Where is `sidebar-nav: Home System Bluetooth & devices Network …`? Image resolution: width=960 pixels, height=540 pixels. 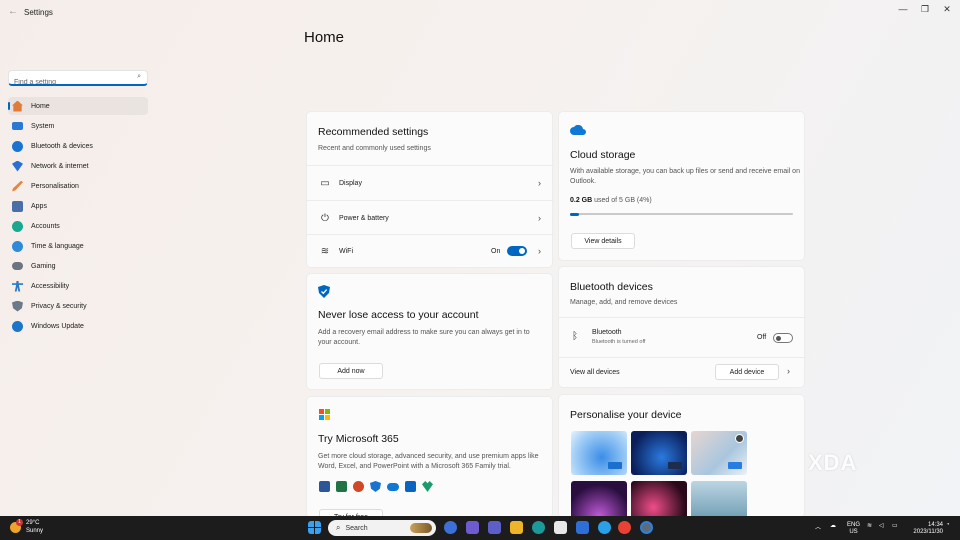 sidebar-nav: Home System Bluetooth & devices Network … is located at coordinates (78, 217).